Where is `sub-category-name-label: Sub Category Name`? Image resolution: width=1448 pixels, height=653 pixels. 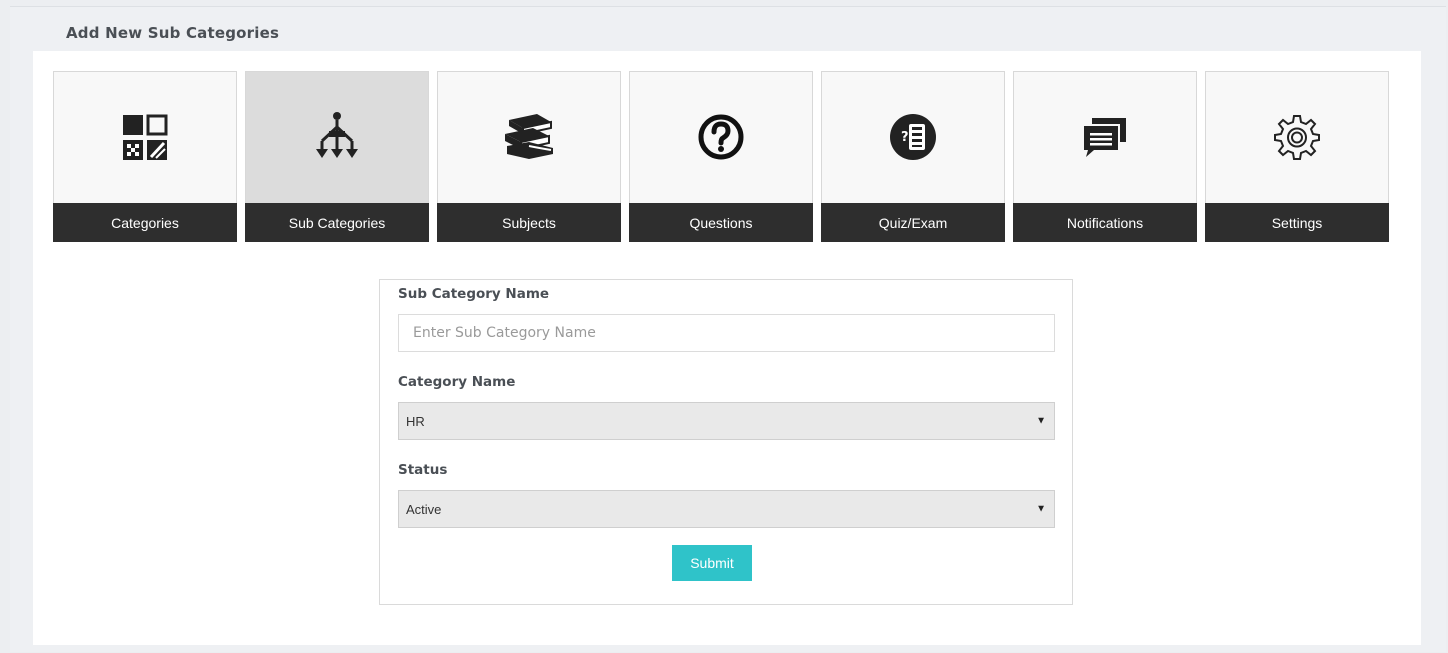
sub-category-name-label: Sub Category Name is located at coordinates (474, 294).